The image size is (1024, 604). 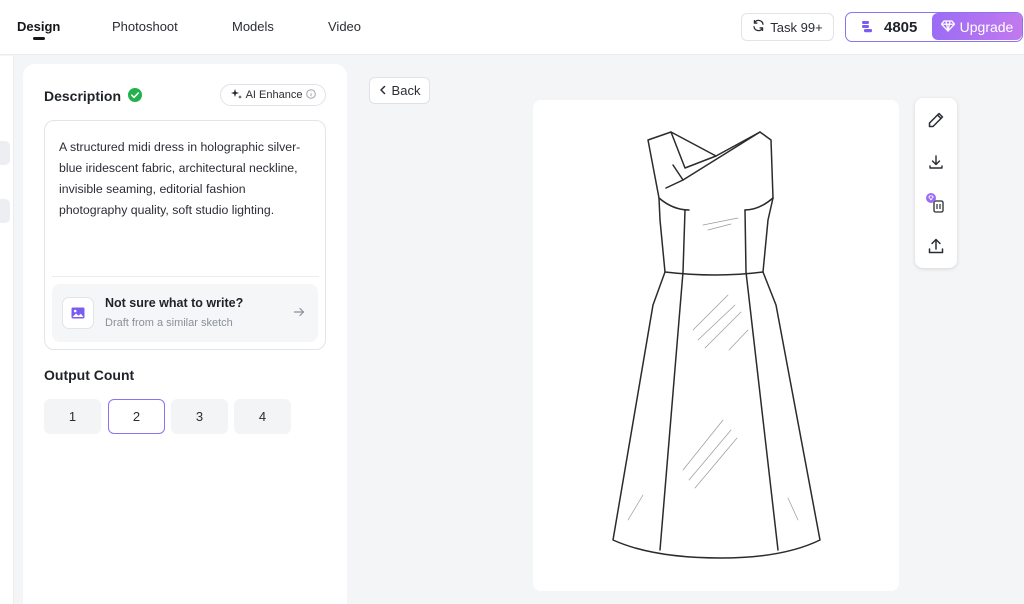 What do you see at coordinates (38, 26) in the screenshot?
I see `tab-design: Design` at bounding box center [38, 26].